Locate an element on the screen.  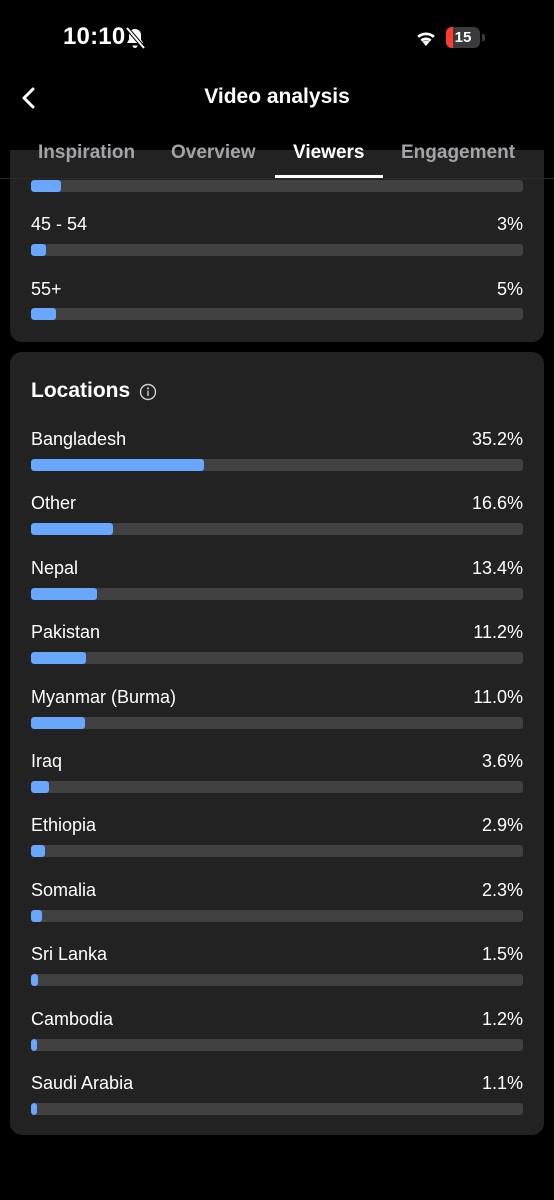
location-value: 11.2% is located at coordinates (498, 632).